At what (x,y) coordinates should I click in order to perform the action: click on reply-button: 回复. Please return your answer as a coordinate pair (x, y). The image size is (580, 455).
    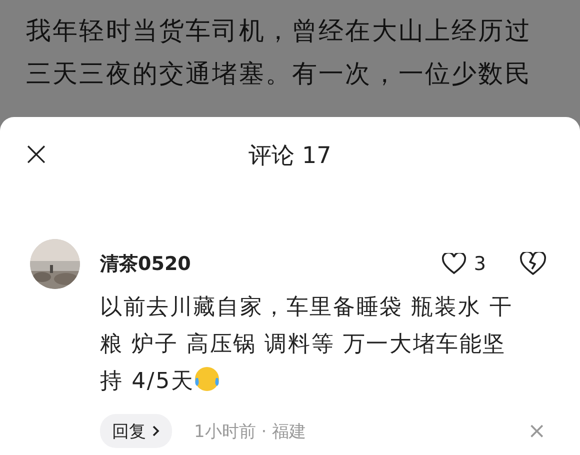
    Looking at the image, I should click on (136, 431).